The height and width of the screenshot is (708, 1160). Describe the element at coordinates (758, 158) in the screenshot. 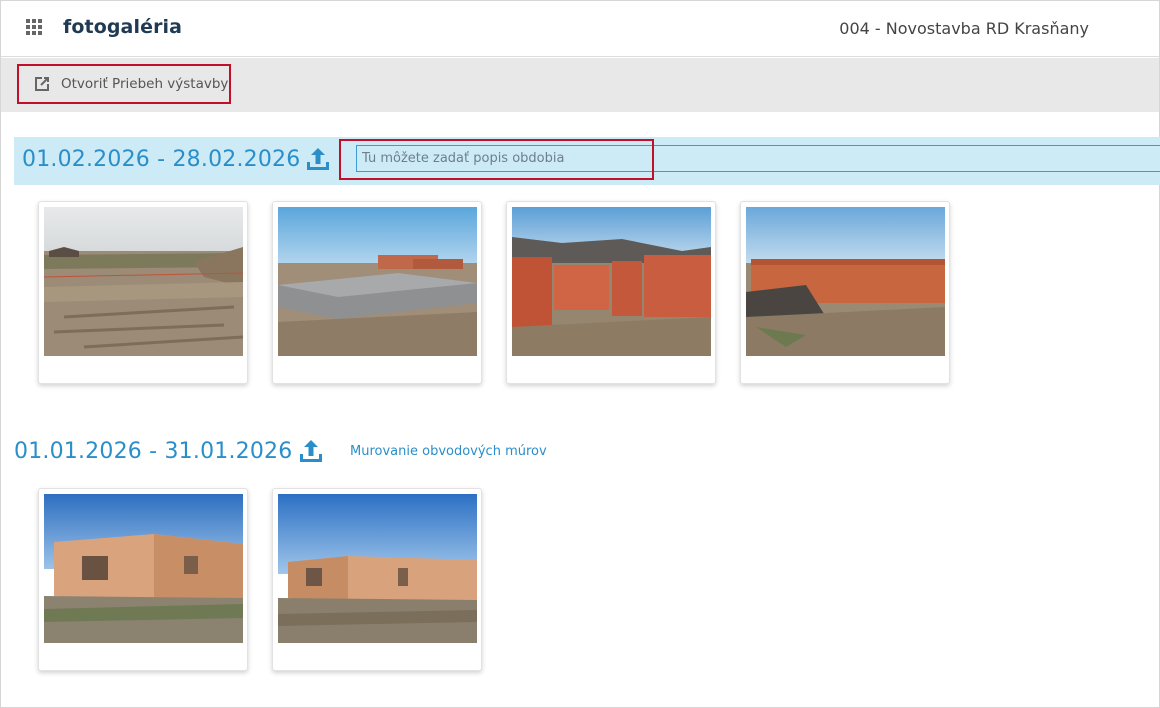

I see `period-description-input` at that location.